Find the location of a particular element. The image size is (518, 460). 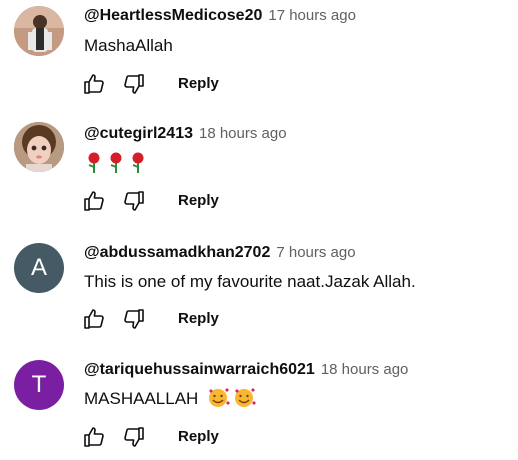

author-name: @abdussamadkhan2702 is located at coordinates (177, 252).